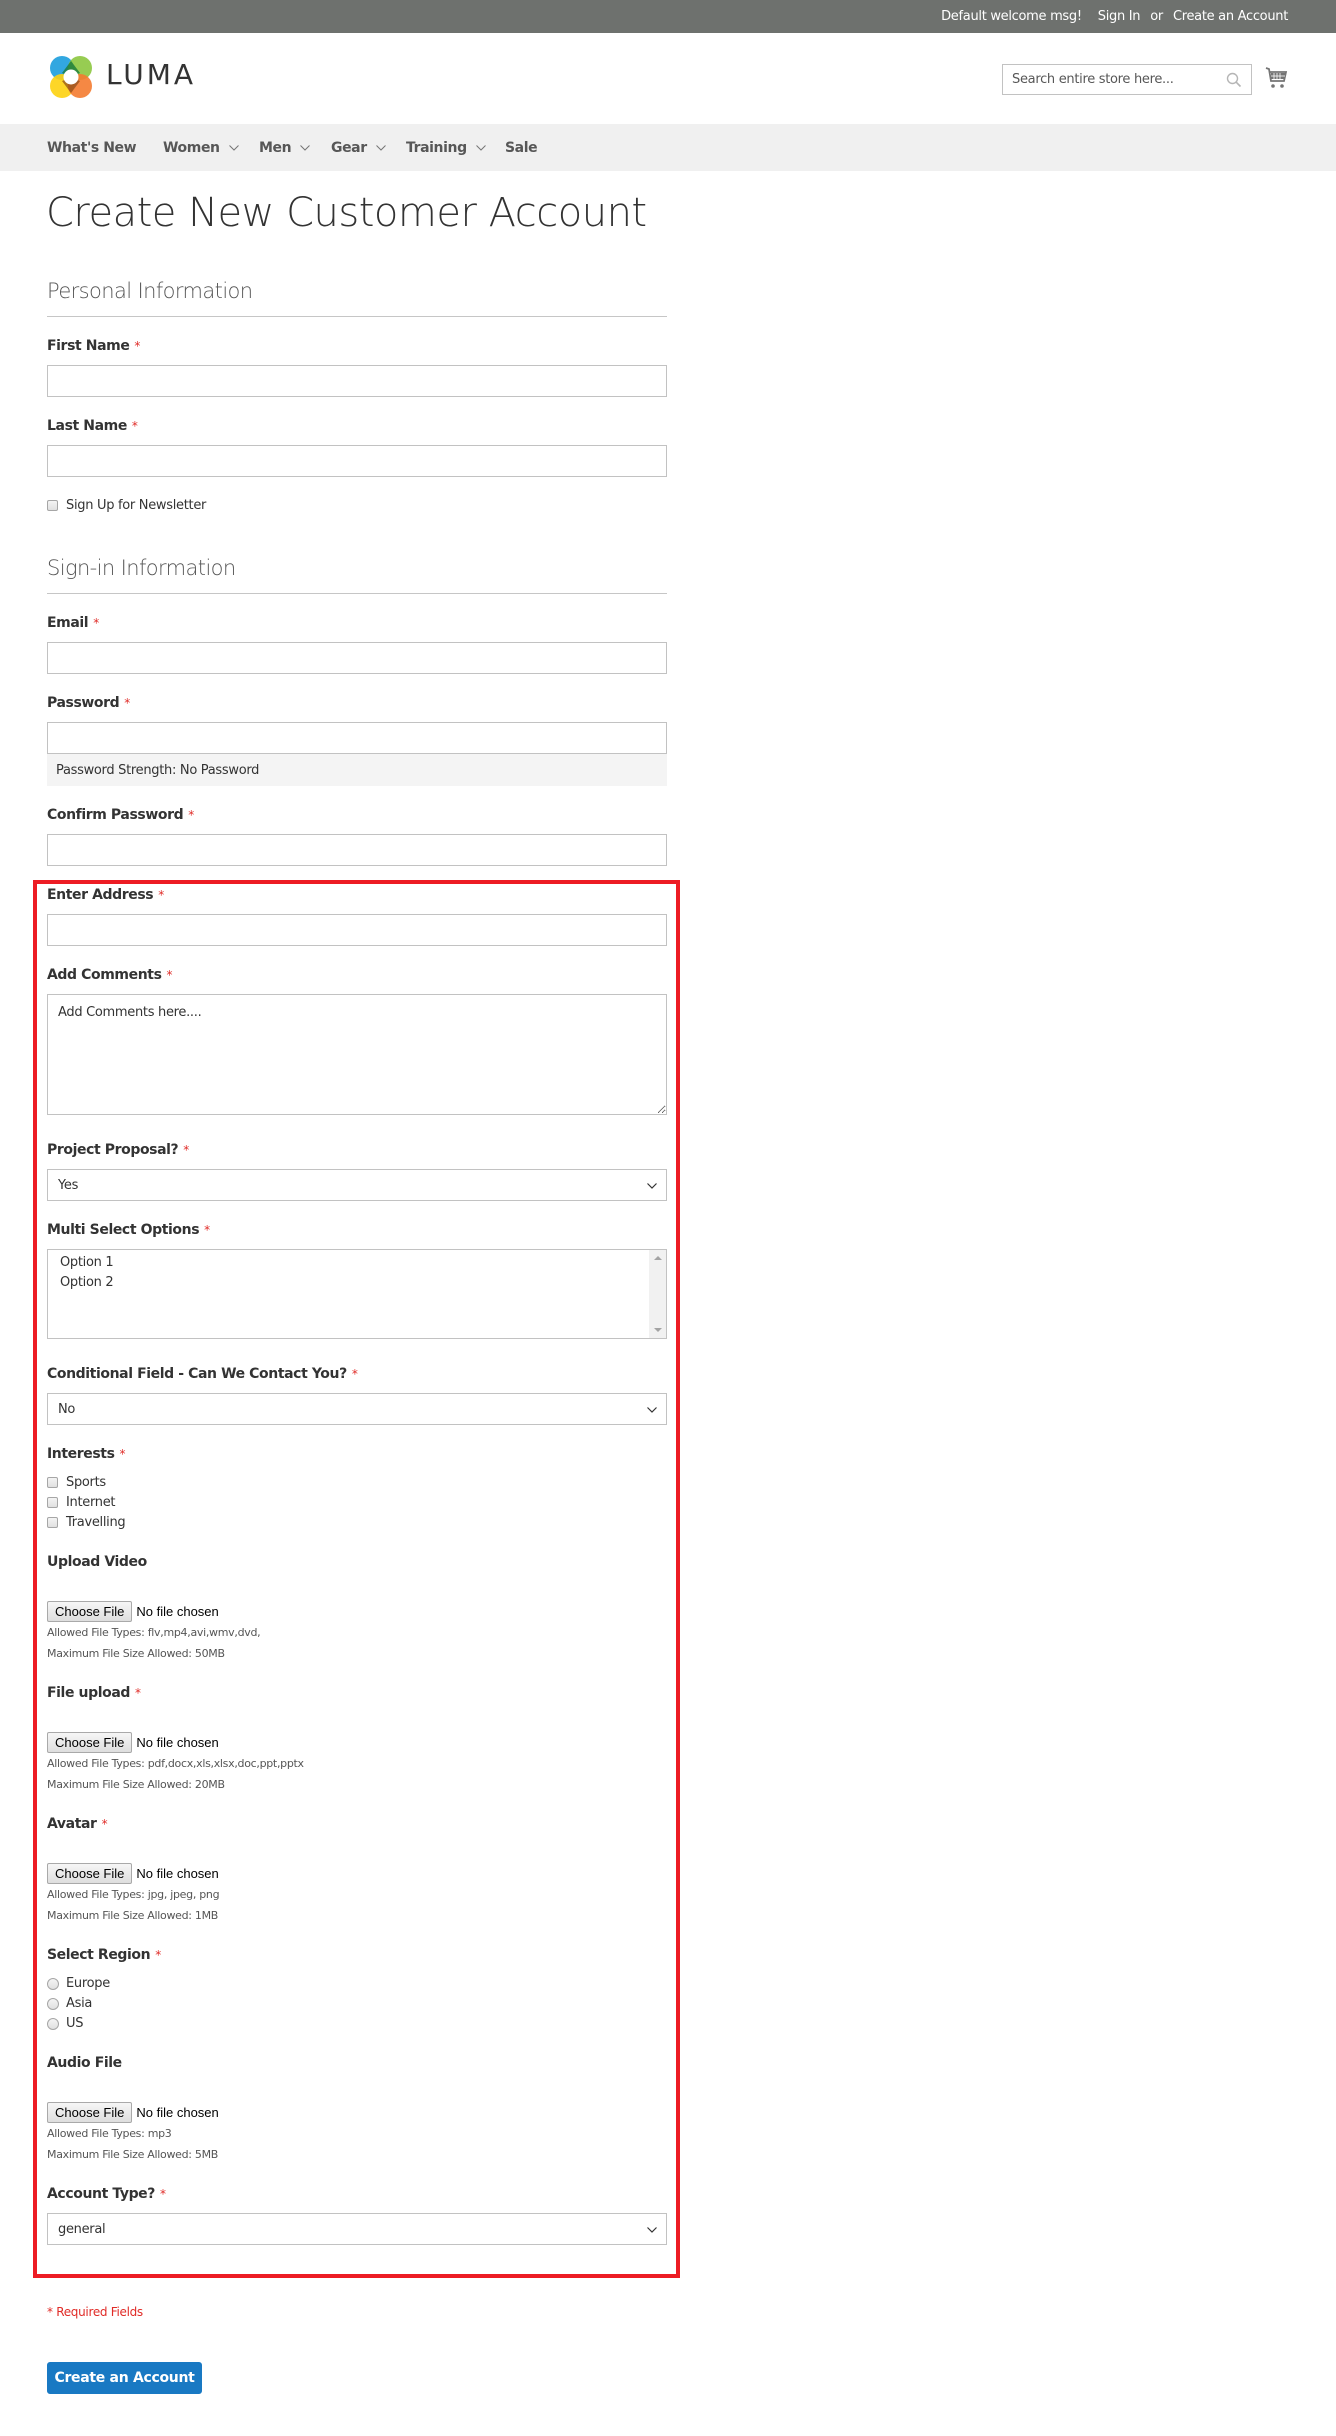 The image size is (1336, 2436). Describe the element at coordinates (96, 1522) in the screenshot. I see `interest-label: Travelling` at that location.